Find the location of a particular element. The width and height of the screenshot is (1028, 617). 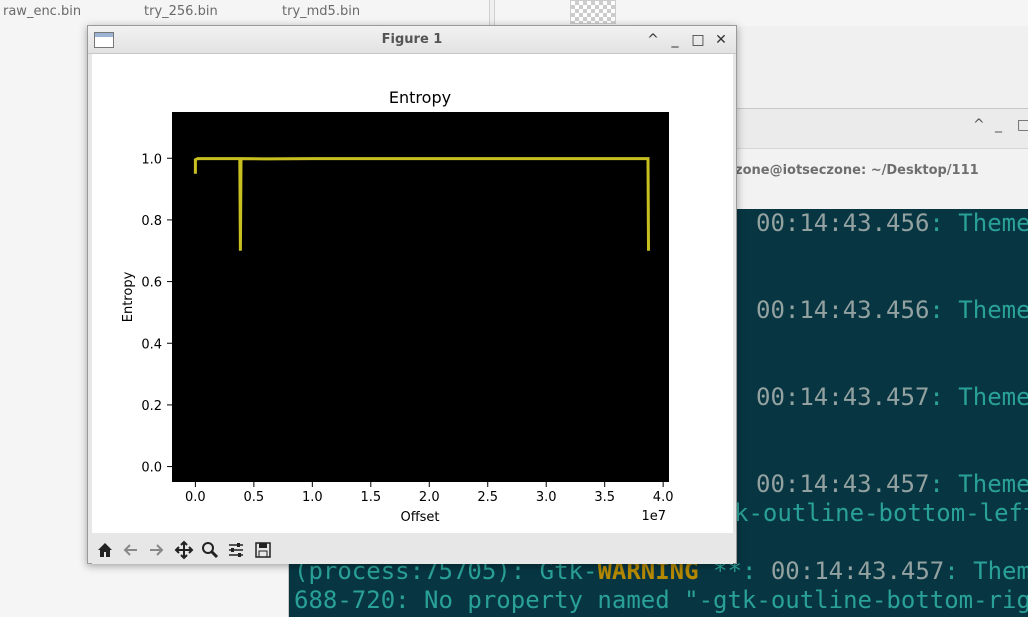

home-icon is located at coordinates (105, 550).